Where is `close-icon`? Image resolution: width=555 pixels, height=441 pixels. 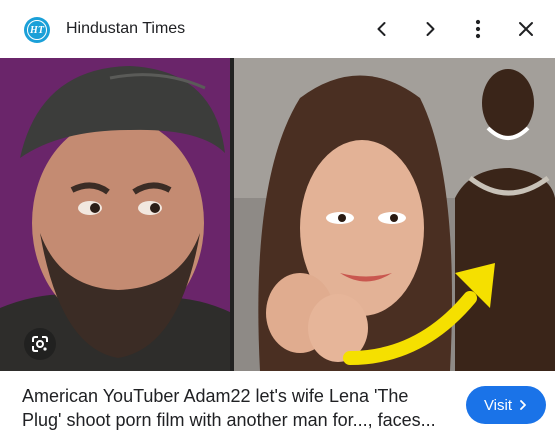 close-icon is located at coordinates (526, 29).